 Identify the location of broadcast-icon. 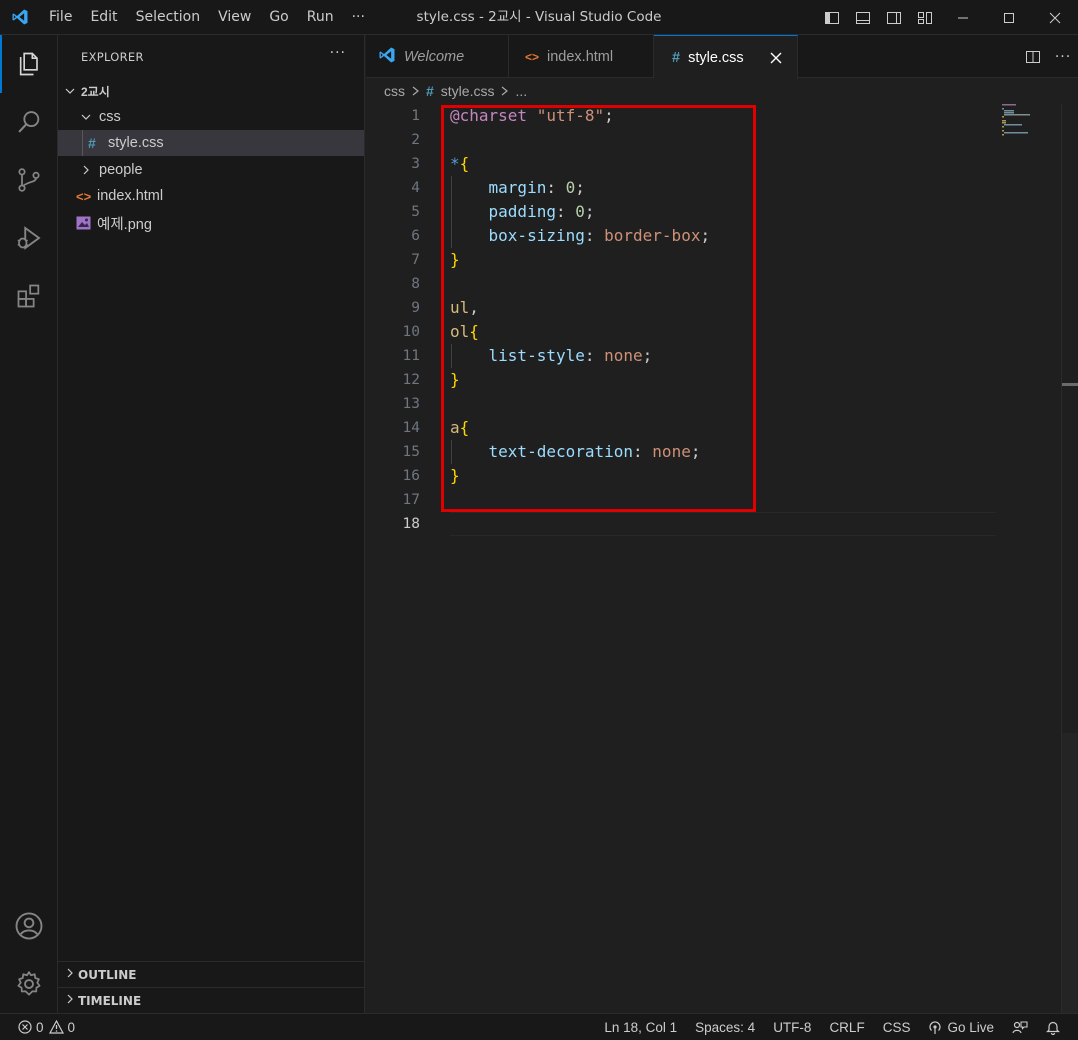
(935, 1027).